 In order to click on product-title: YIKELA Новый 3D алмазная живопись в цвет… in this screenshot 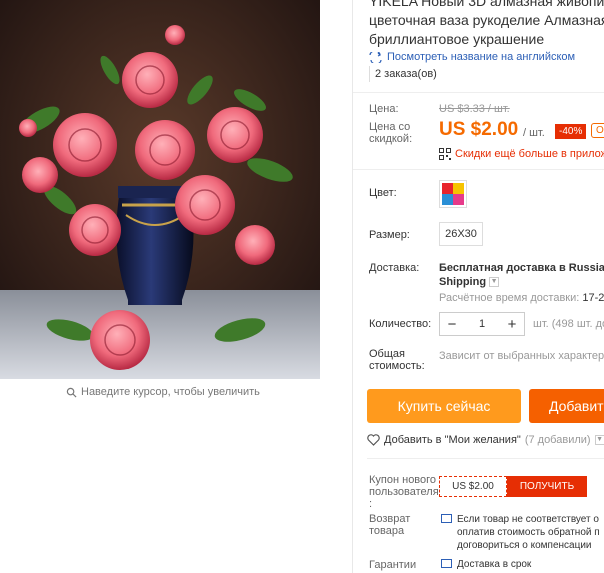, I will do `click(486, 24)`.